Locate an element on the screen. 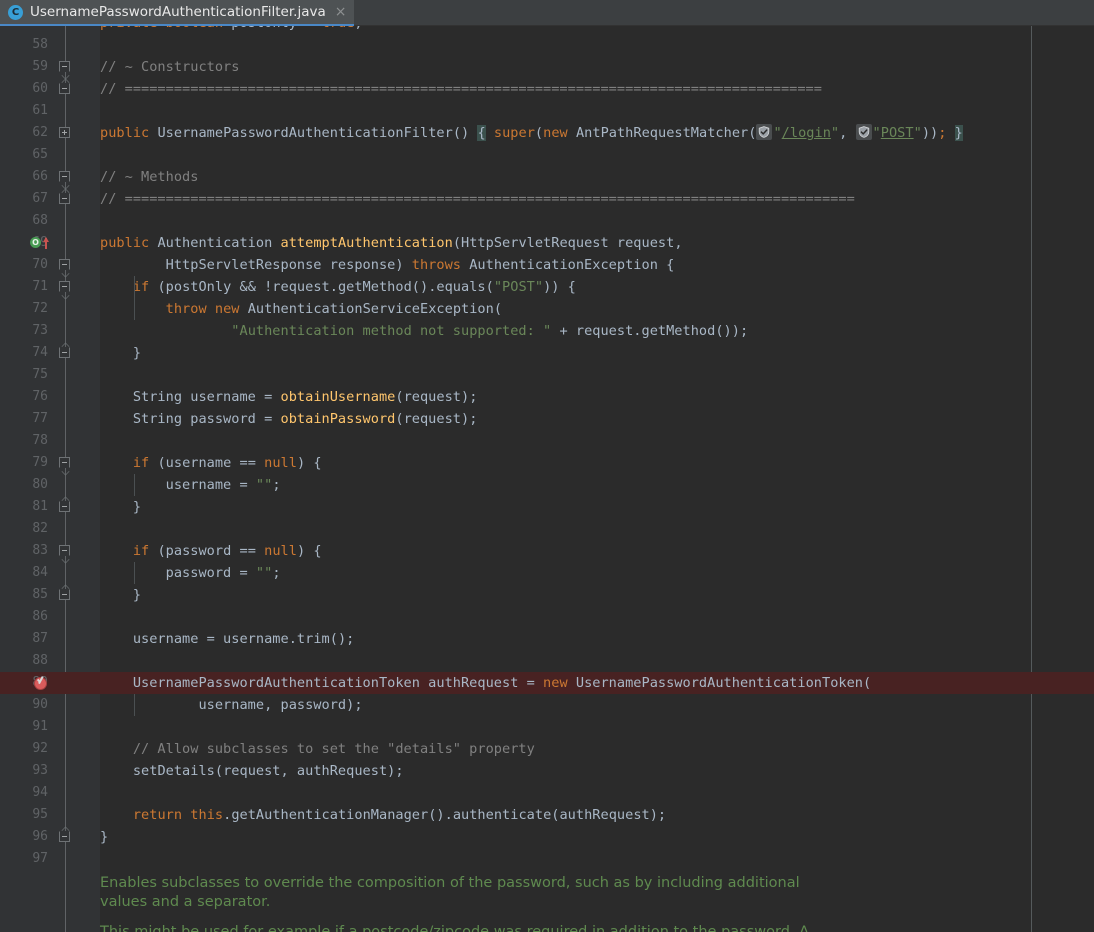 The height and width of the screenshot is (932, 1094). fold-expand-icon is located at coordinates (65, 133).